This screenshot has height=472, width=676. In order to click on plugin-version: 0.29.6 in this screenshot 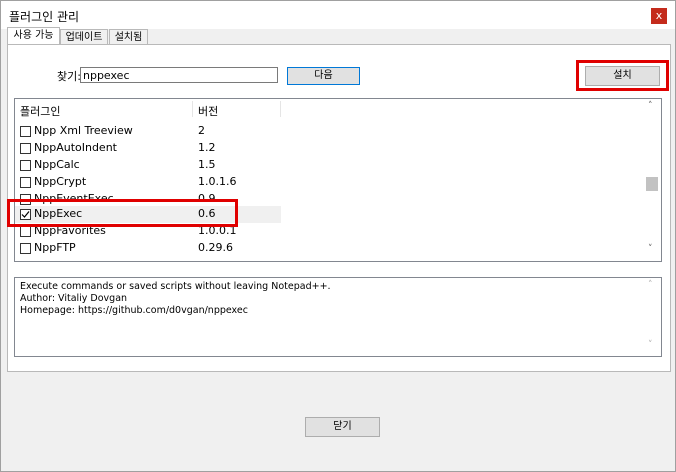, I will do `click(215, 247)`.